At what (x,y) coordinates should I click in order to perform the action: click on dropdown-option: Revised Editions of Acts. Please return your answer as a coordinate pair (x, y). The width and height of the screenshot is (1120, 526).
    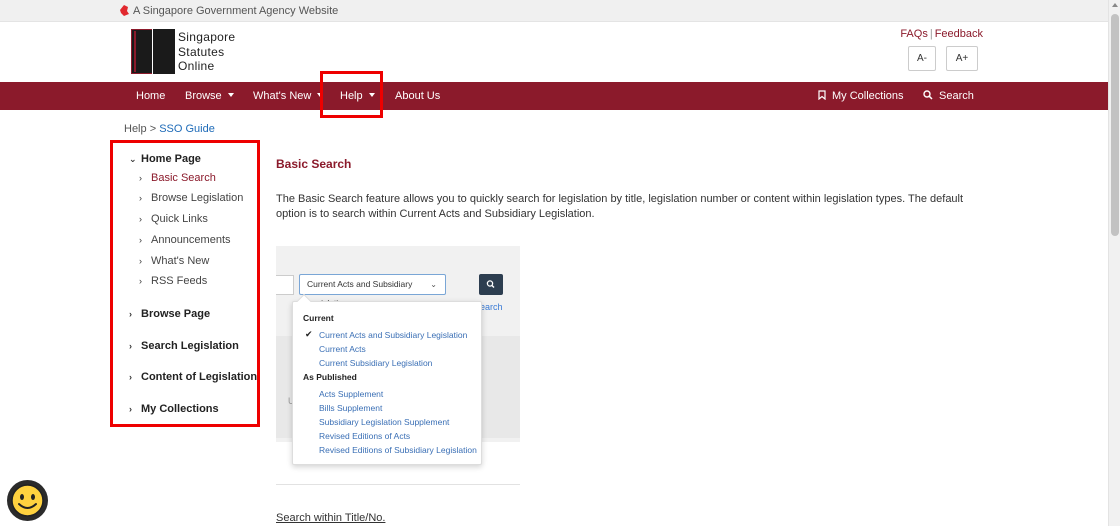
    Looking at the image, I should click on (365, 436).